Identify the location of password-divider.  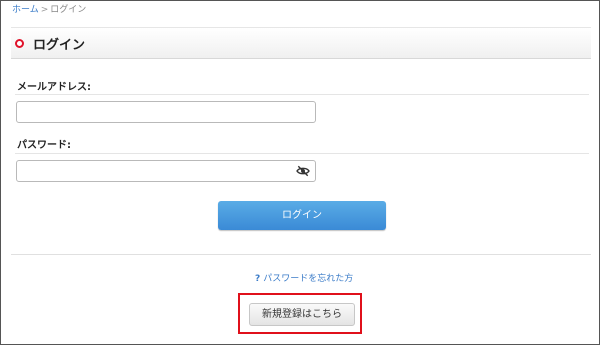
(302, 153).